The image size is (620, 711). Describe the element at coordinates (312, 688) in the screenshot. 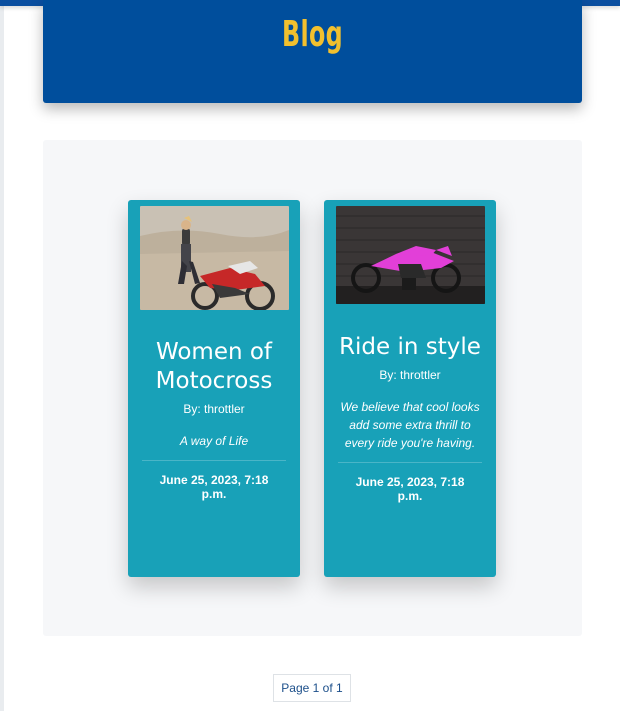

I see `pagination-current-page: Page 1 of 1` at that location.